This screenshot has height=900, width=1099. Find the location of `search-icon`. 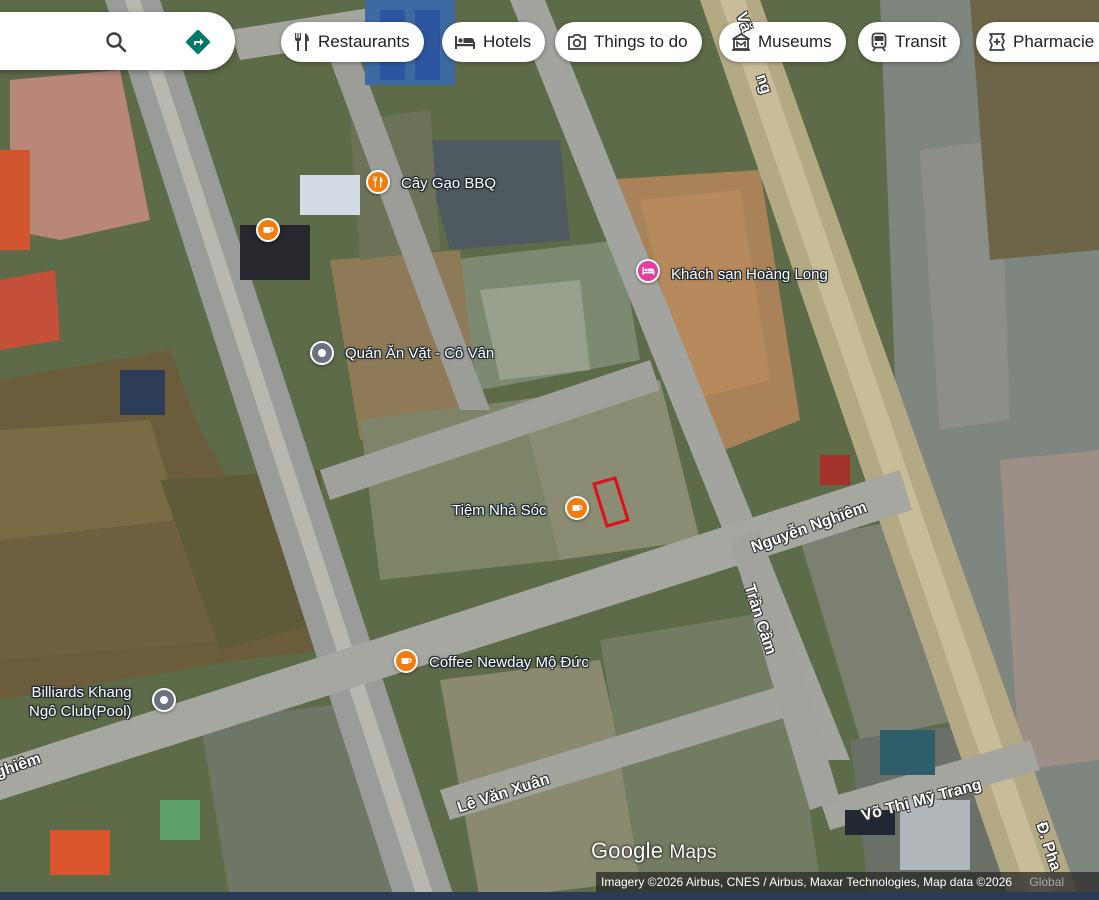

search-icon is located at coordinates (116, 42).